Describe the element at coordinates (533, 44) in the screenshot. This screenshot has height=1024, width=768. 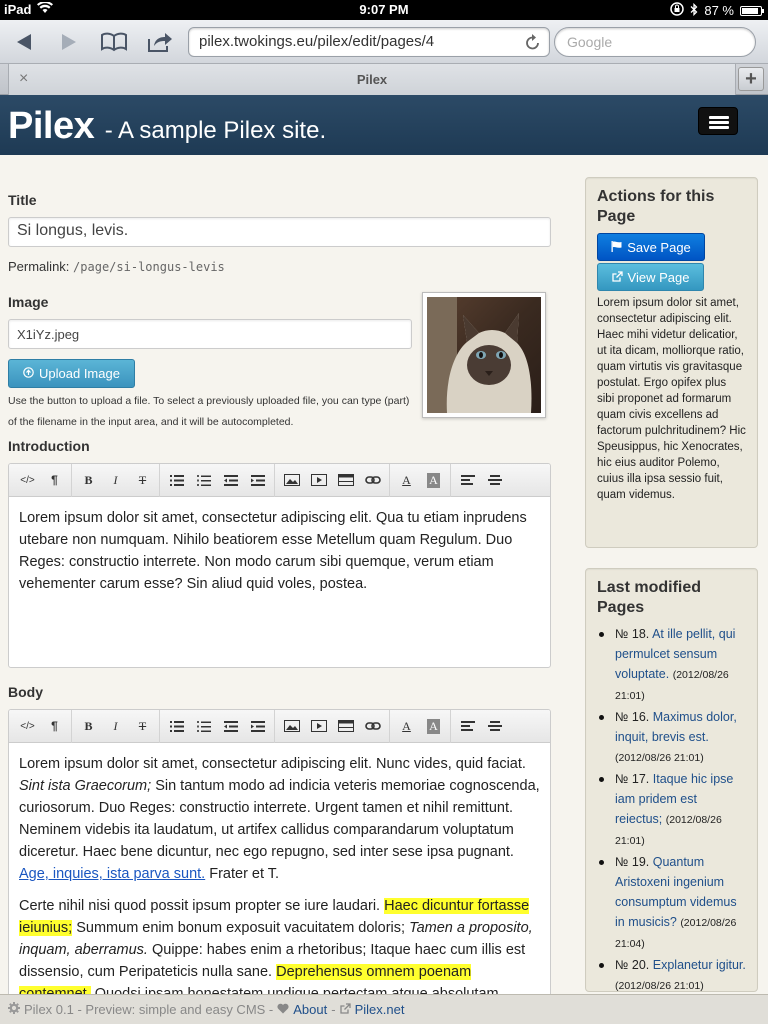
I see `reload-icon` at that location.